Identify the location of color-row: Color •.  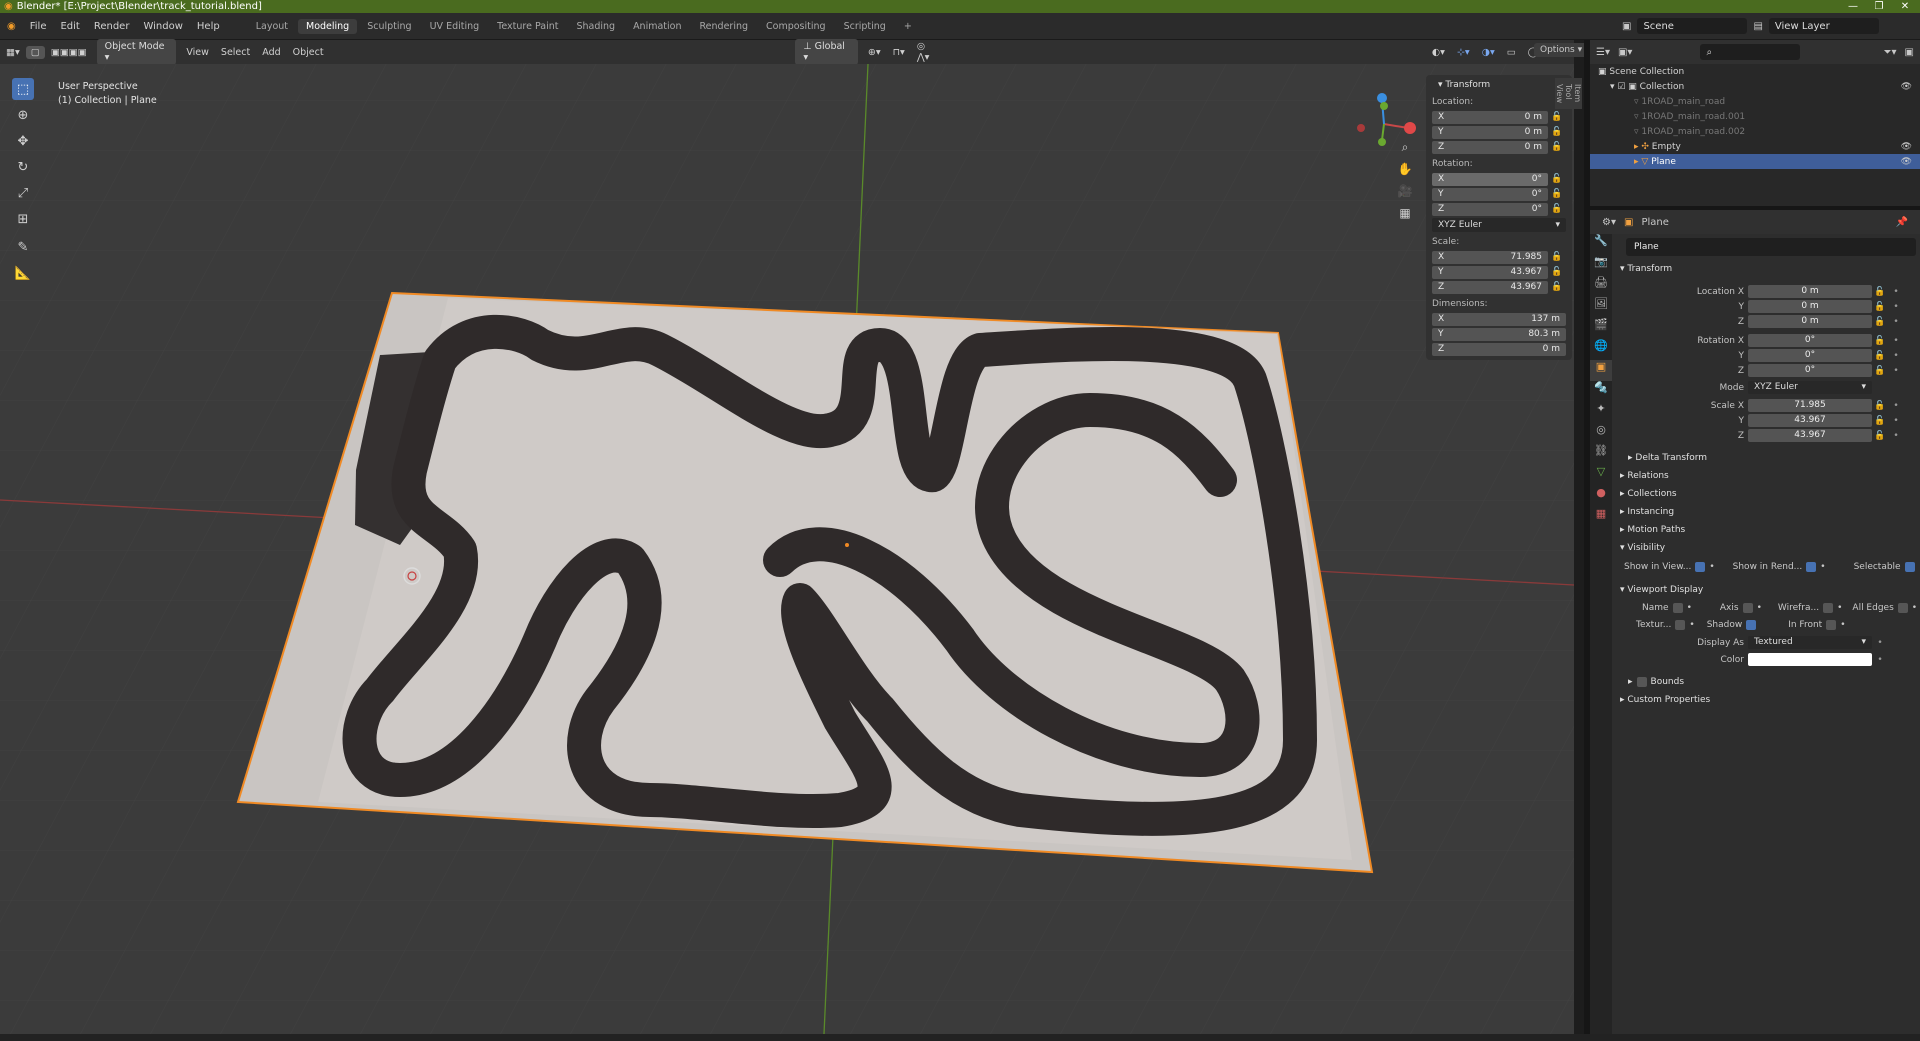
(1767, 659).